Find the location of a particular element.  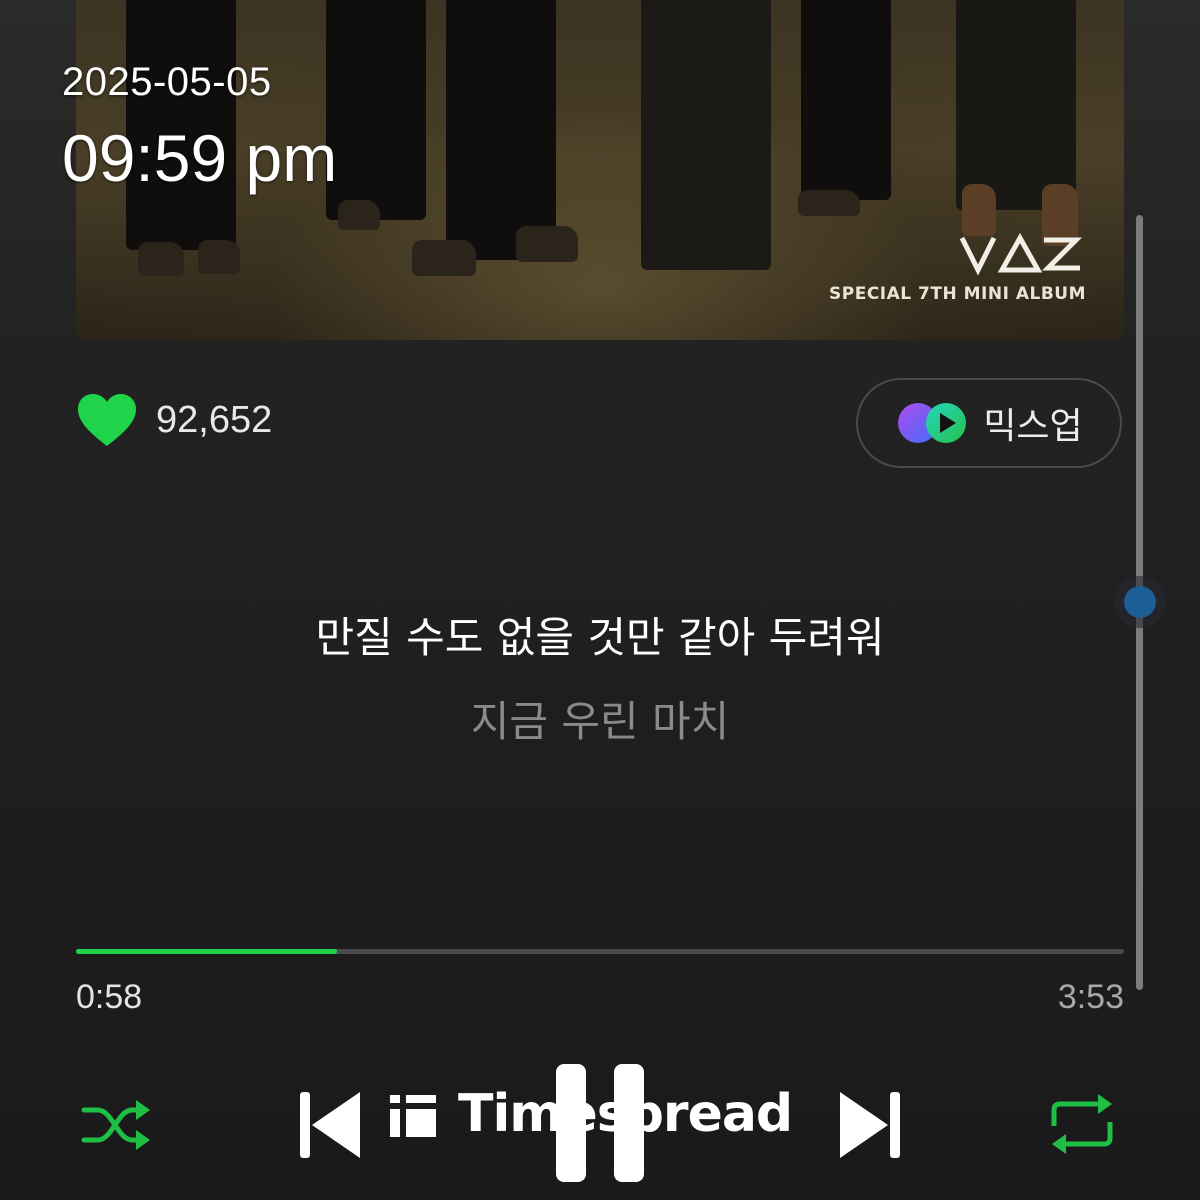

time-elapsed: 0:58 is located at coordinates (109, 997).